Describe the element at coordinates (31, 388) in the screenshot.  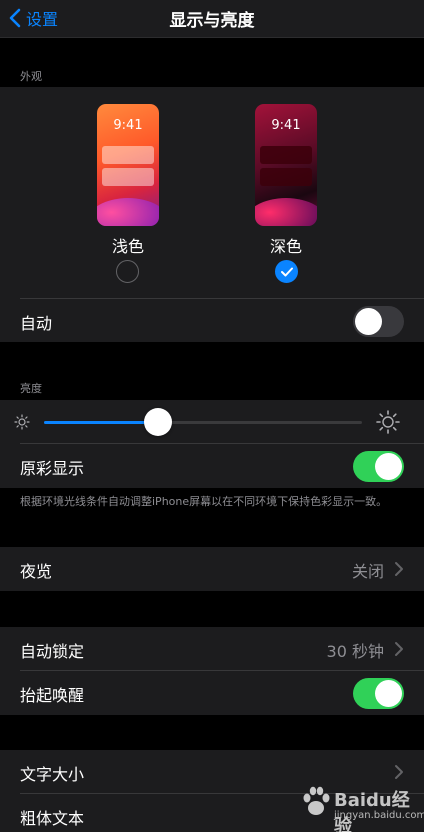
I see `brightness-header: 亮度` at that location.